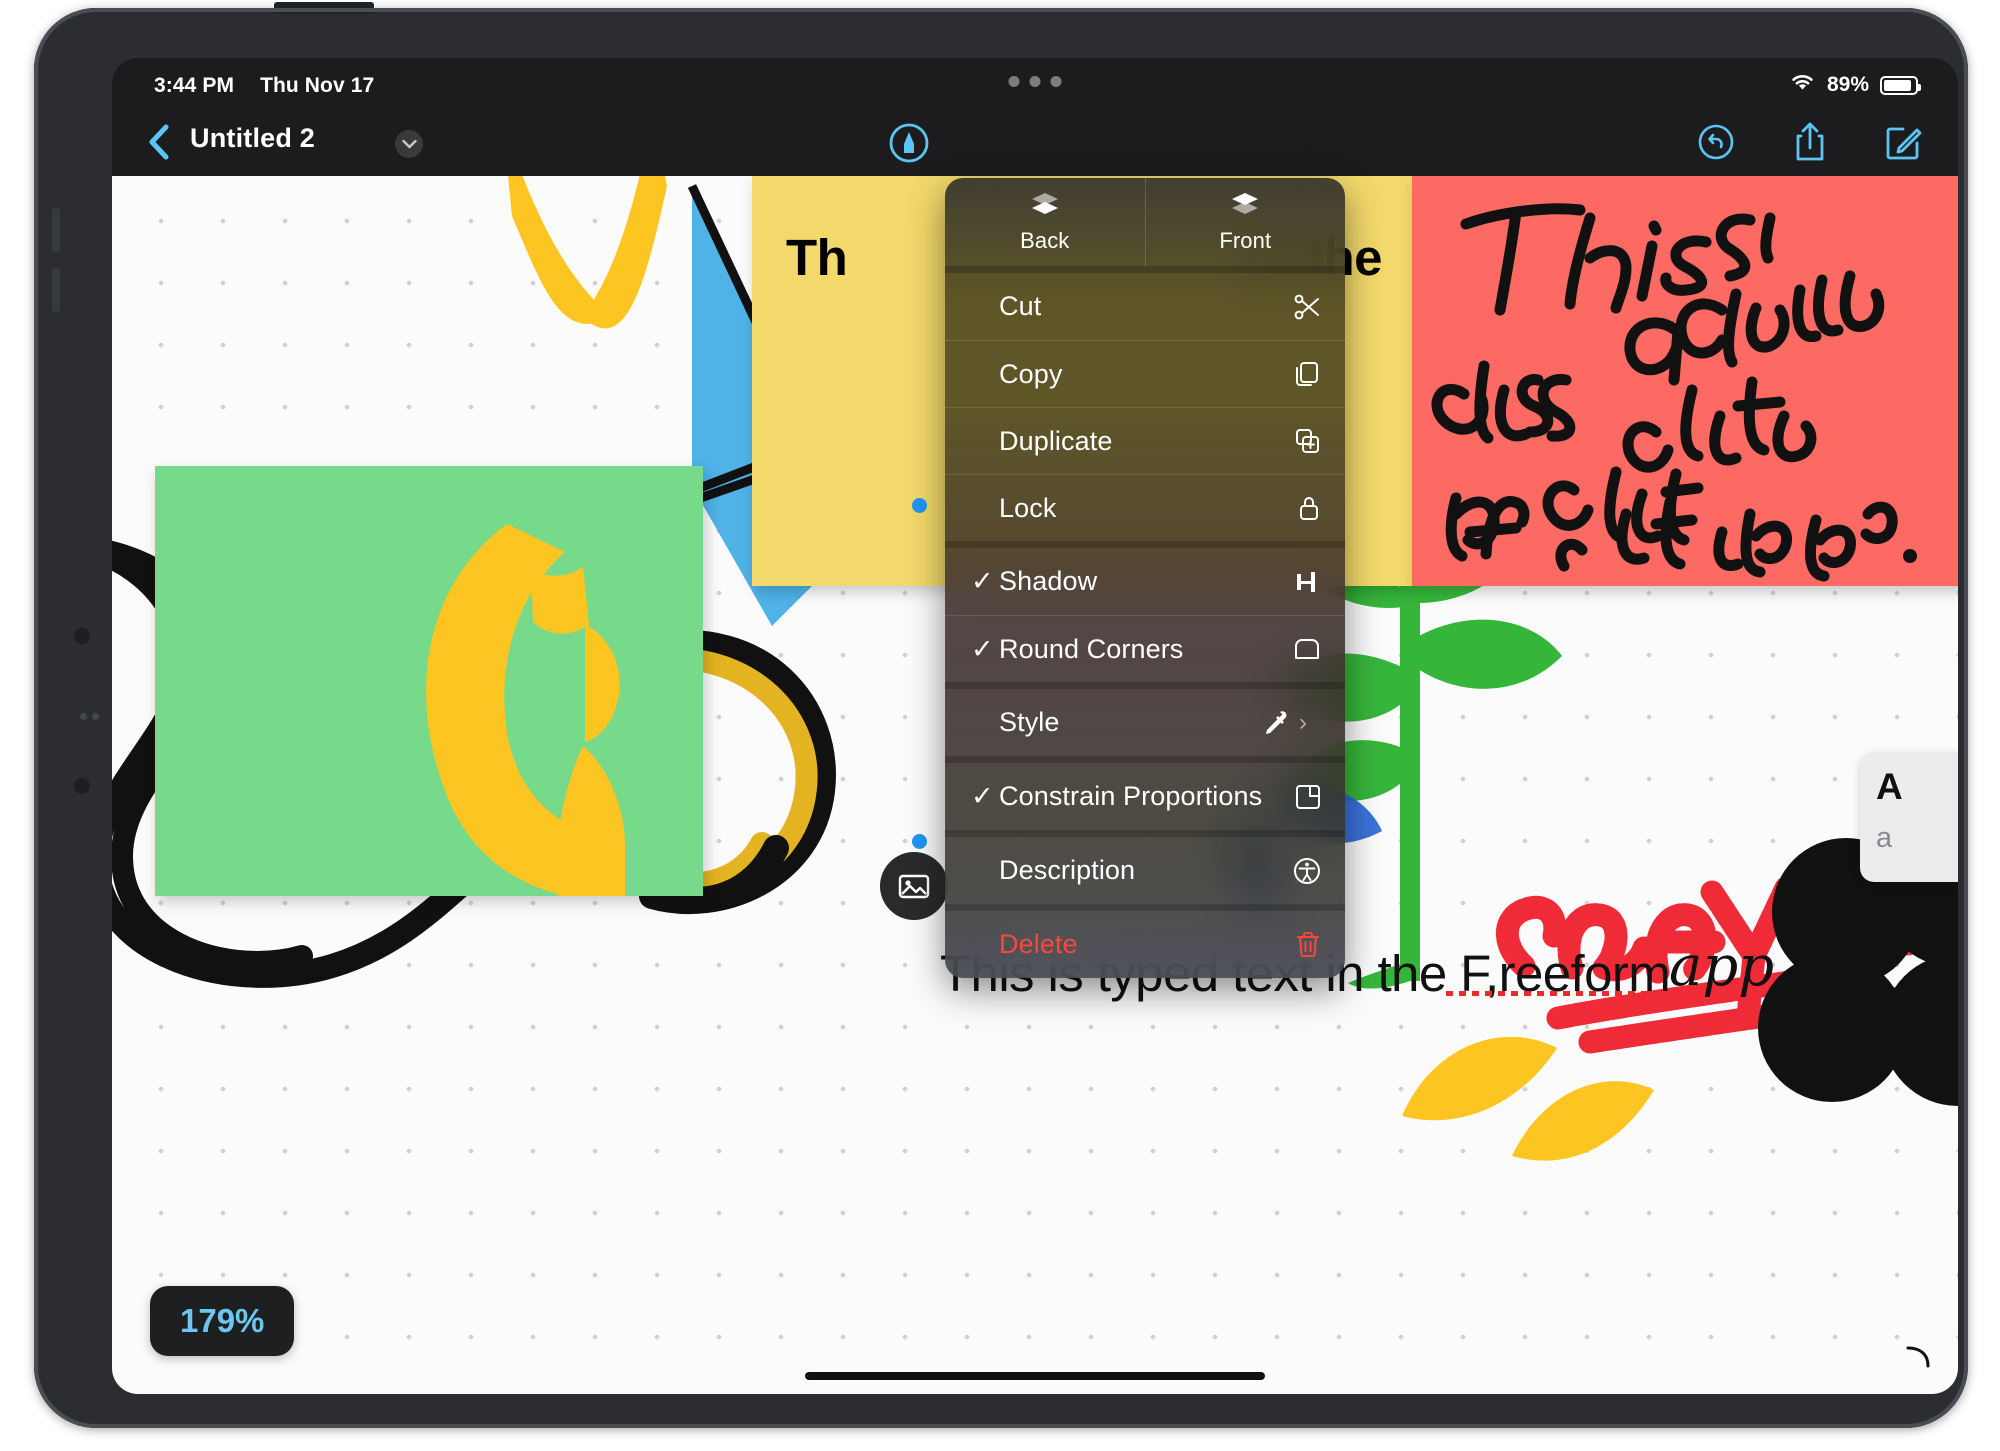 The width and height of the screenshot is (2000, 1451). What do you see at coordinates (82, 636) in the screenshot?
I see `front-camera` at bounding box center [82, 636].